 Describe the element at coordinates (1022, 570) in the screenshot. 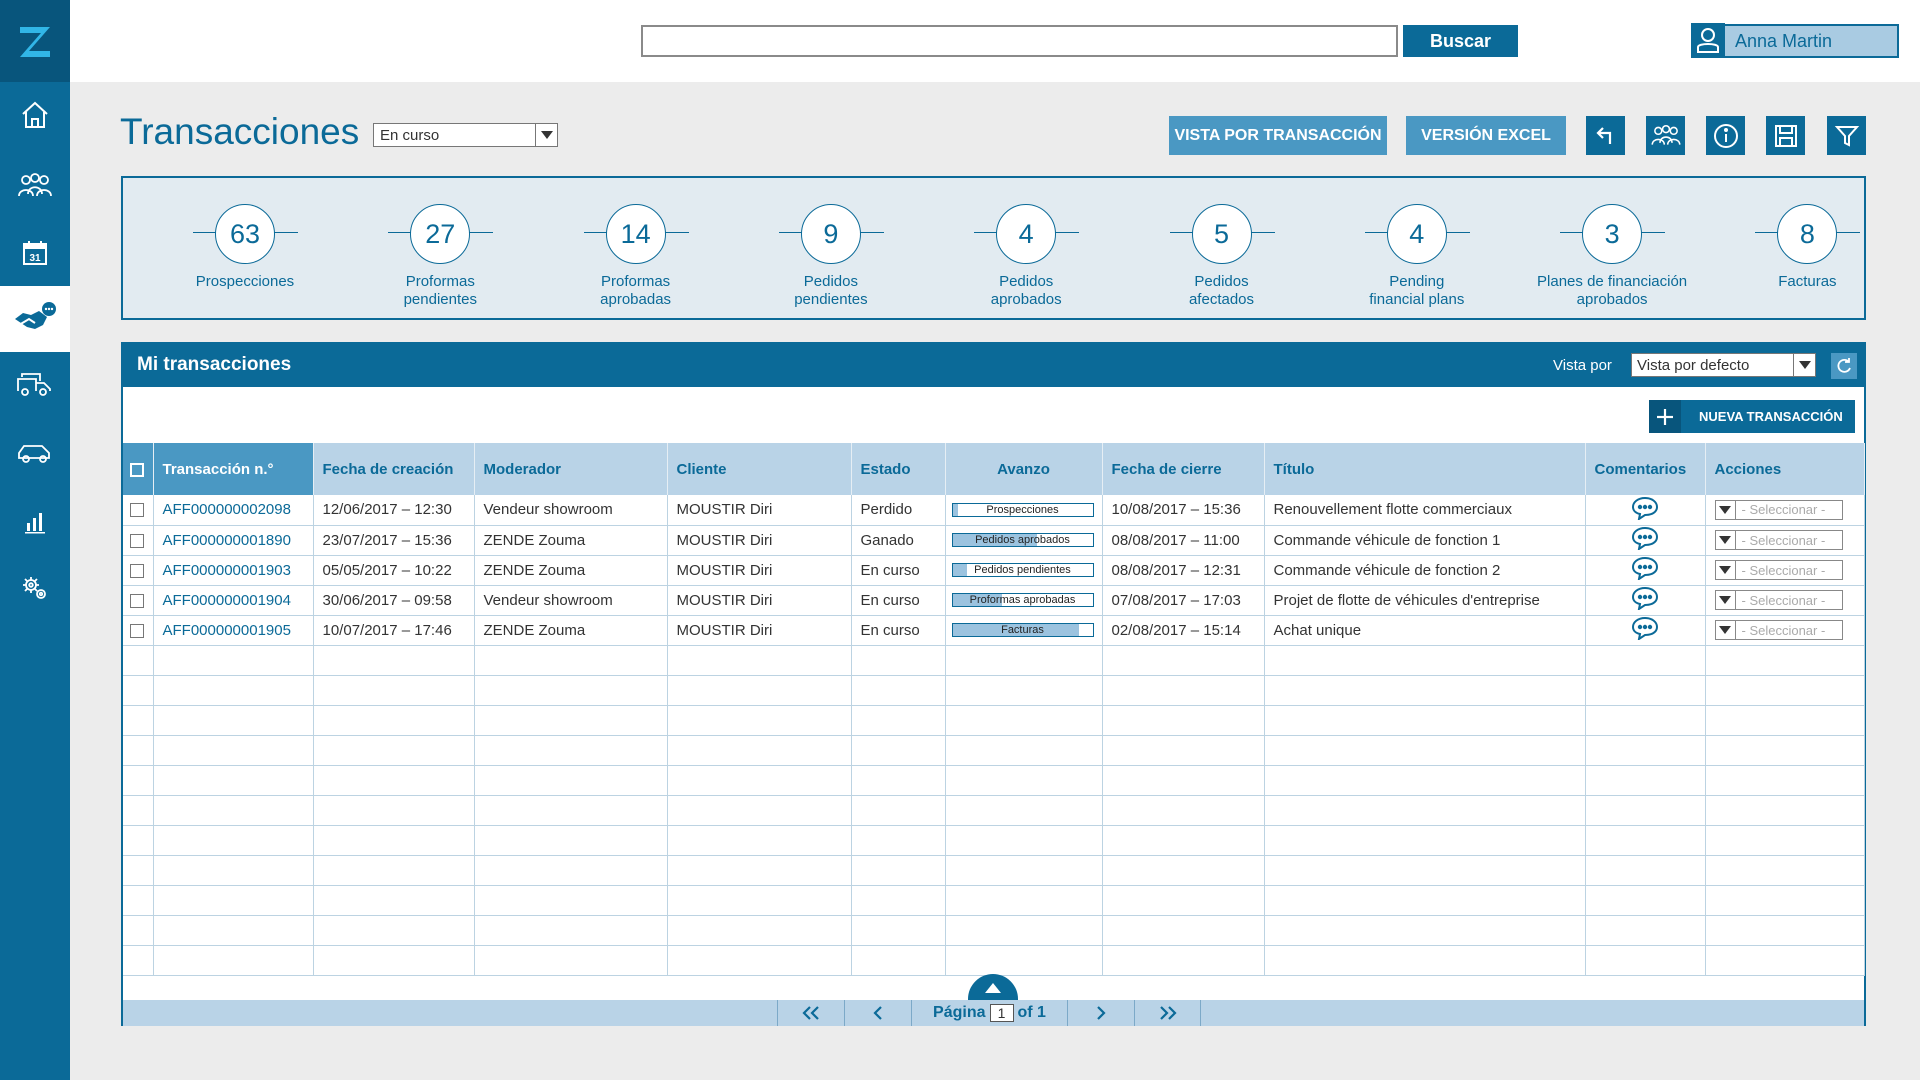

I see `progress-bar: Pedidos pendientes` at that location.